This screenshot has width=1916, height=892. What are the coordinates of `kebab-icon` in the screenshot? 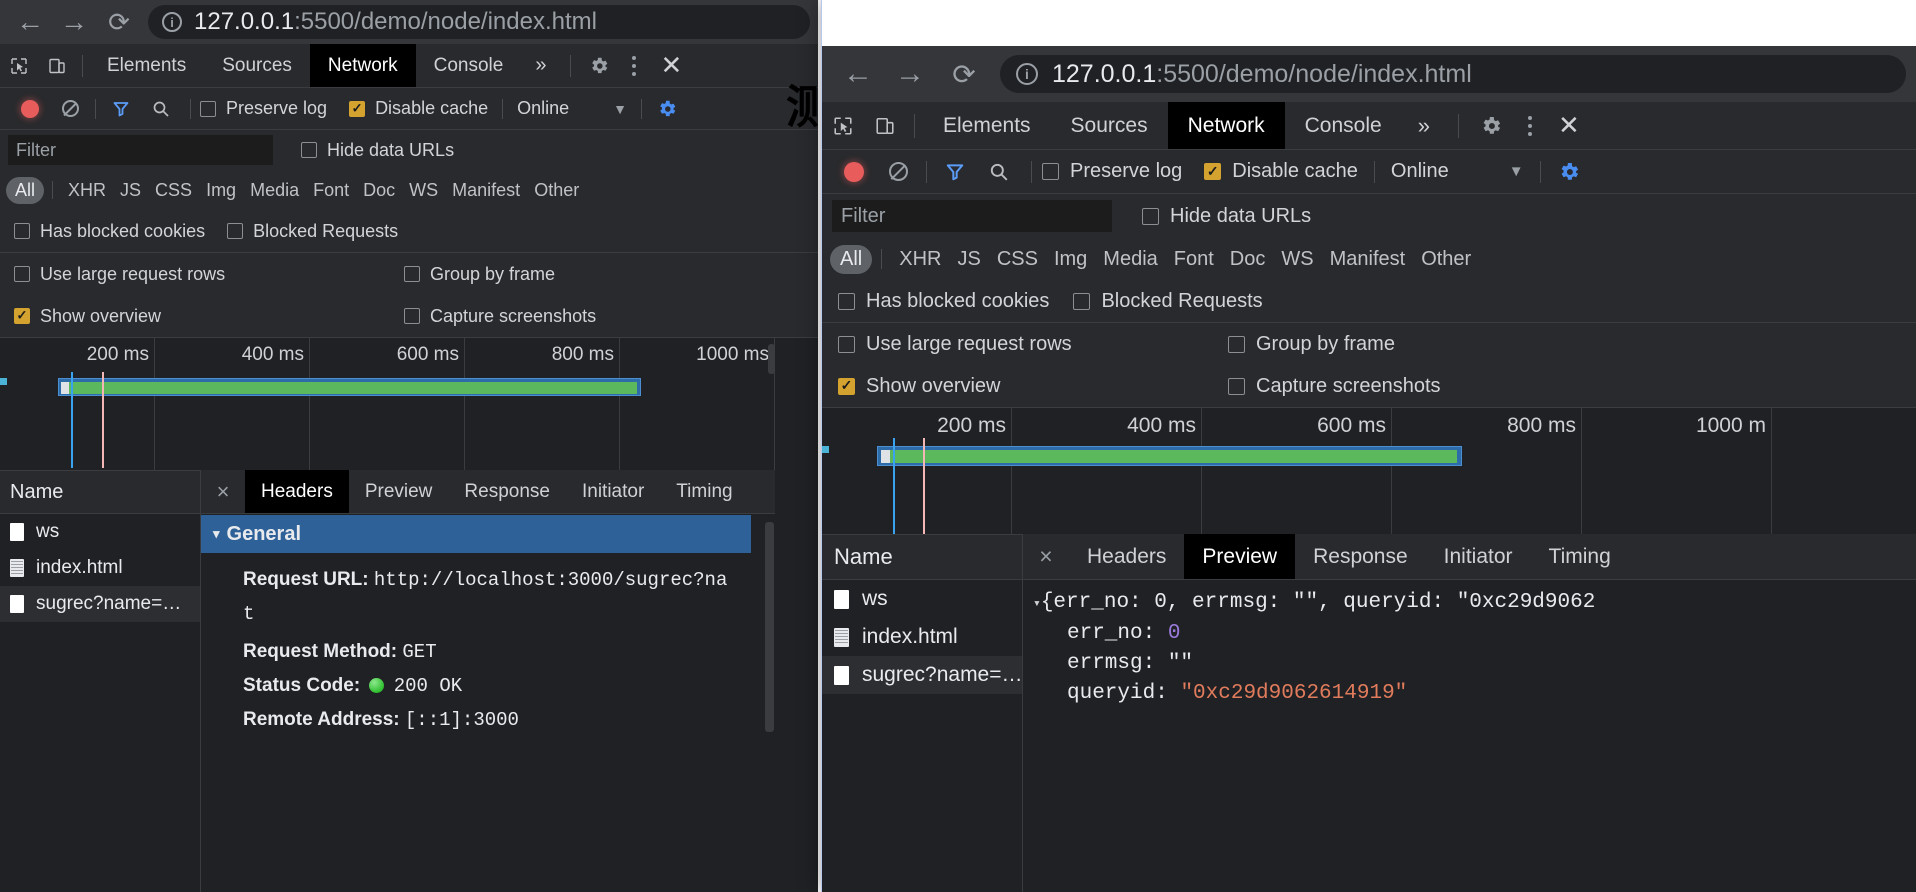 It's located at (1530, 126).